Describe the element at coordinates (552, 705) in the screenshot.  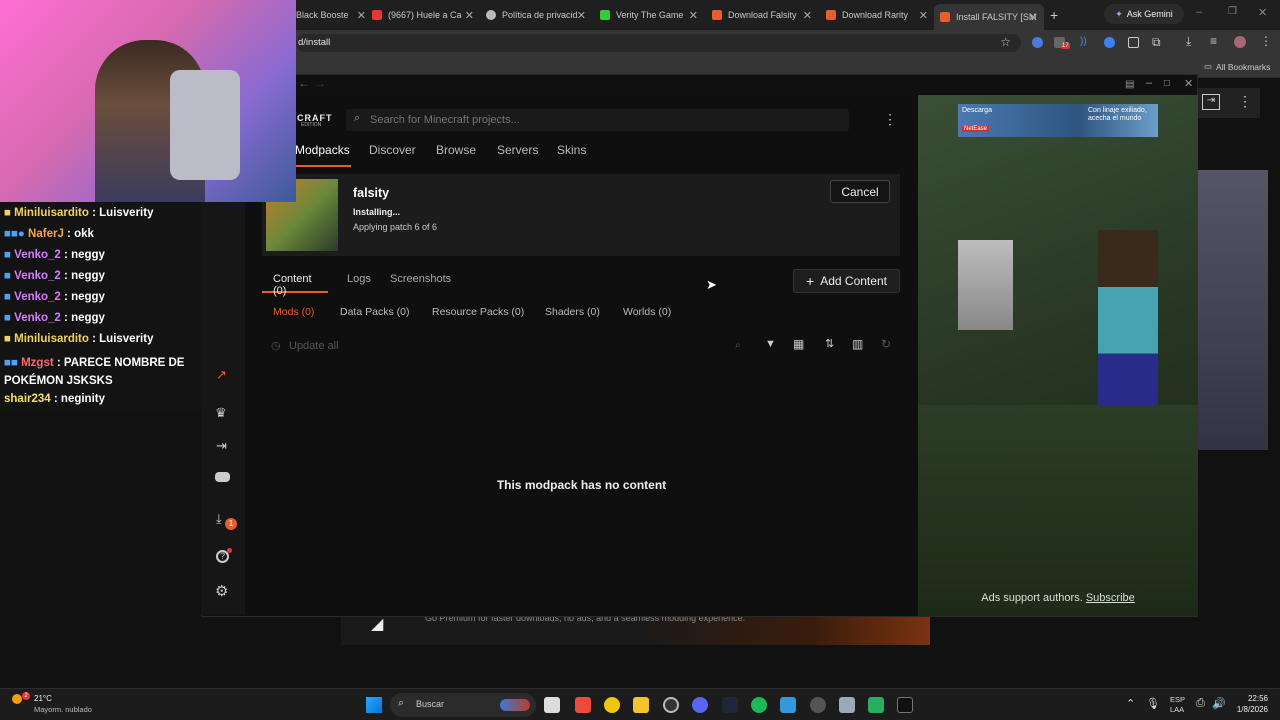
I see `task-view-icon` at that location.